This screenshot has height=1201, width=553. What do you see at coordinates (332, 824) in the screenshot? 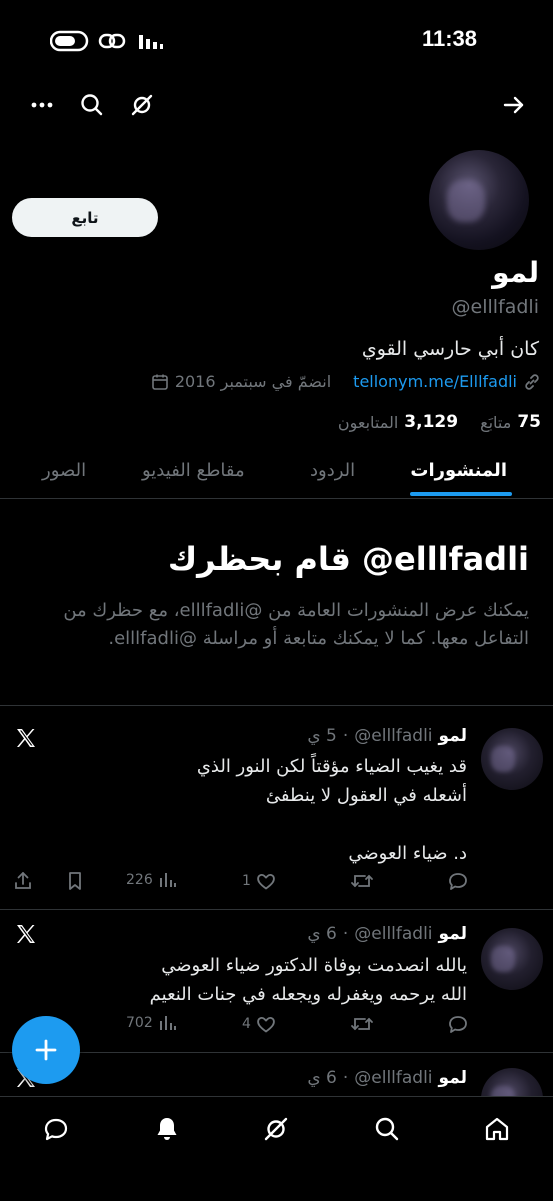
I see `tweet-line` at bounding box center [332, 824].